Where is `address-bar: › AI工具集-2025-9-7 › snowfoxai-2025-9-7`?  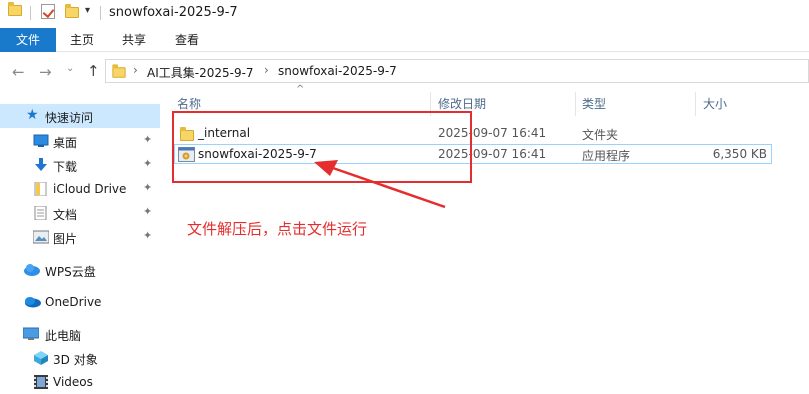 address-bar: › AI工具集-2025-9-7 › snowfoxai-2025-9-7 is located at coordinates (457, 71).